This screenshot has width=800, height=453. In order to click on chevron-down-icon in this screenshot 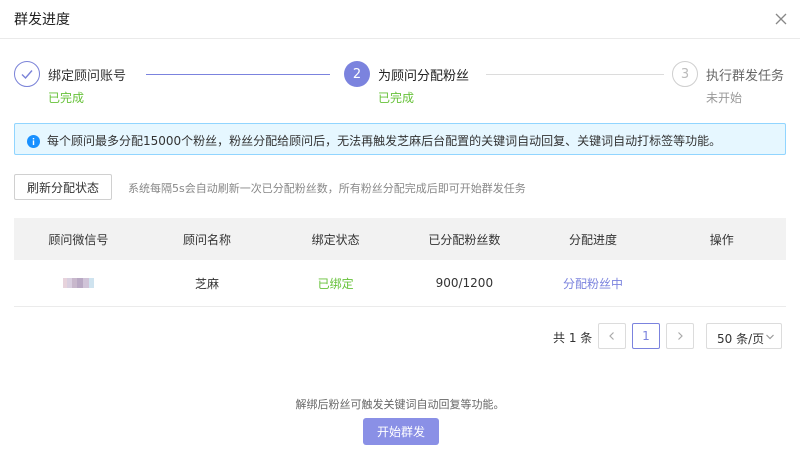, I will do `click(770, 337)`.